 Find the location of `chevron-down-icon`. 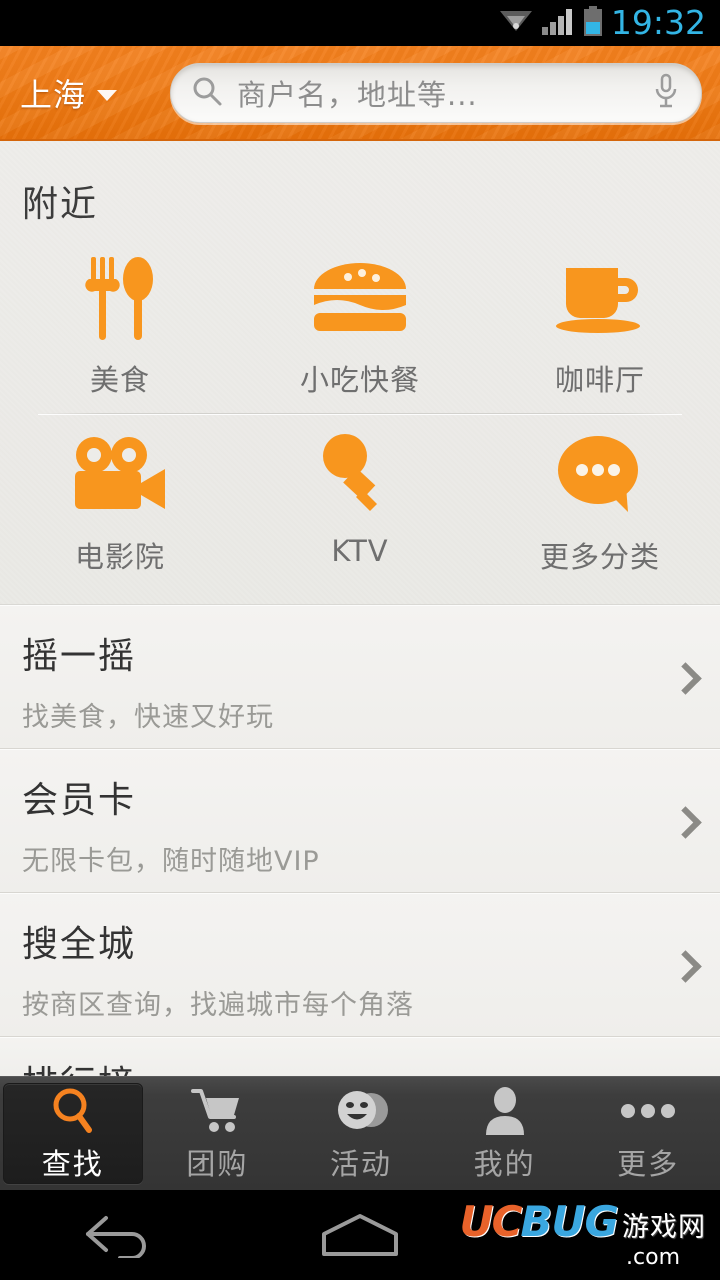

chevron-down-icon is located at coordinates (107, 95).